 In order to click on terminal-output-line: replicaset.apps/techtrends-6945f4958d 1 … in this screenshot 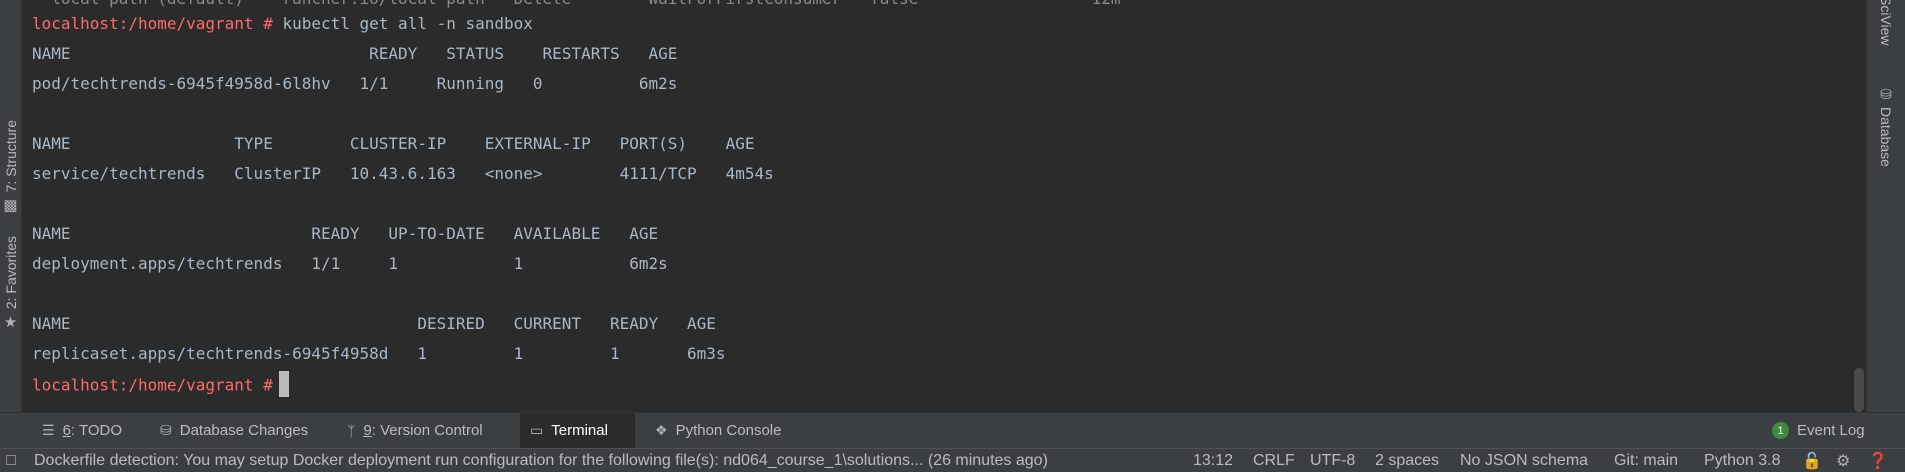, I will do `click(379, 353)`.